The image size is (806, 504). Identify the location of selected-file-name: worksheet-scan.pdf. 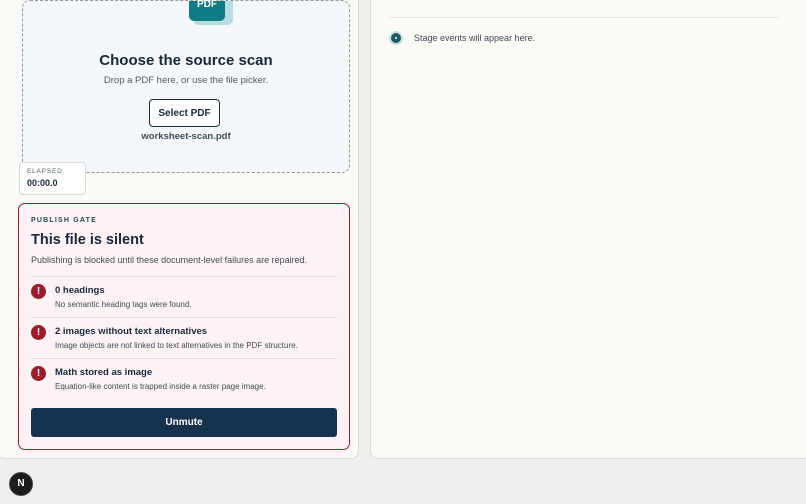
(186, 136).